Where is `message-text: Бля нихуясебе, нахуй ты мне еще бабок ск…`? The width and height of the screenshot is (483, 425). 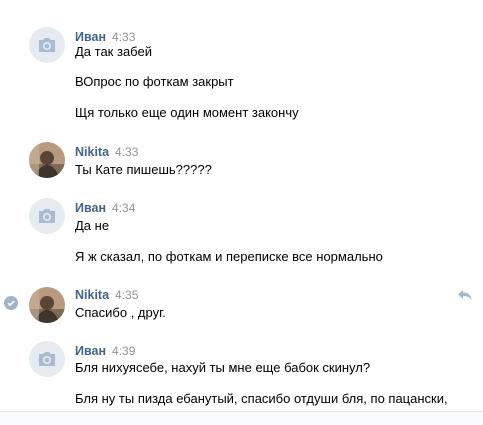 message-text: Бля нихуясебе, нахуй ты мне еще бабок ск… is located at coordinates (223, 367).